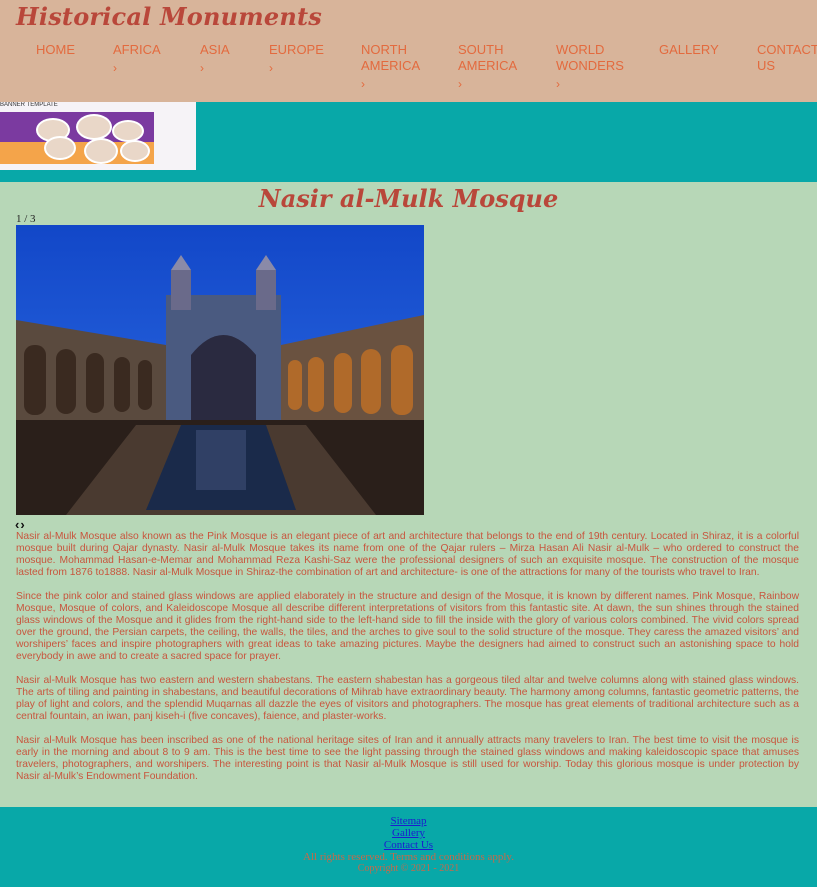 This screenshot has height=887, width=817. What do you see at coordinates (215, 49) in the screenshot?
I see `nav-asia-label: ASIA` at bounding box center [215, 49].